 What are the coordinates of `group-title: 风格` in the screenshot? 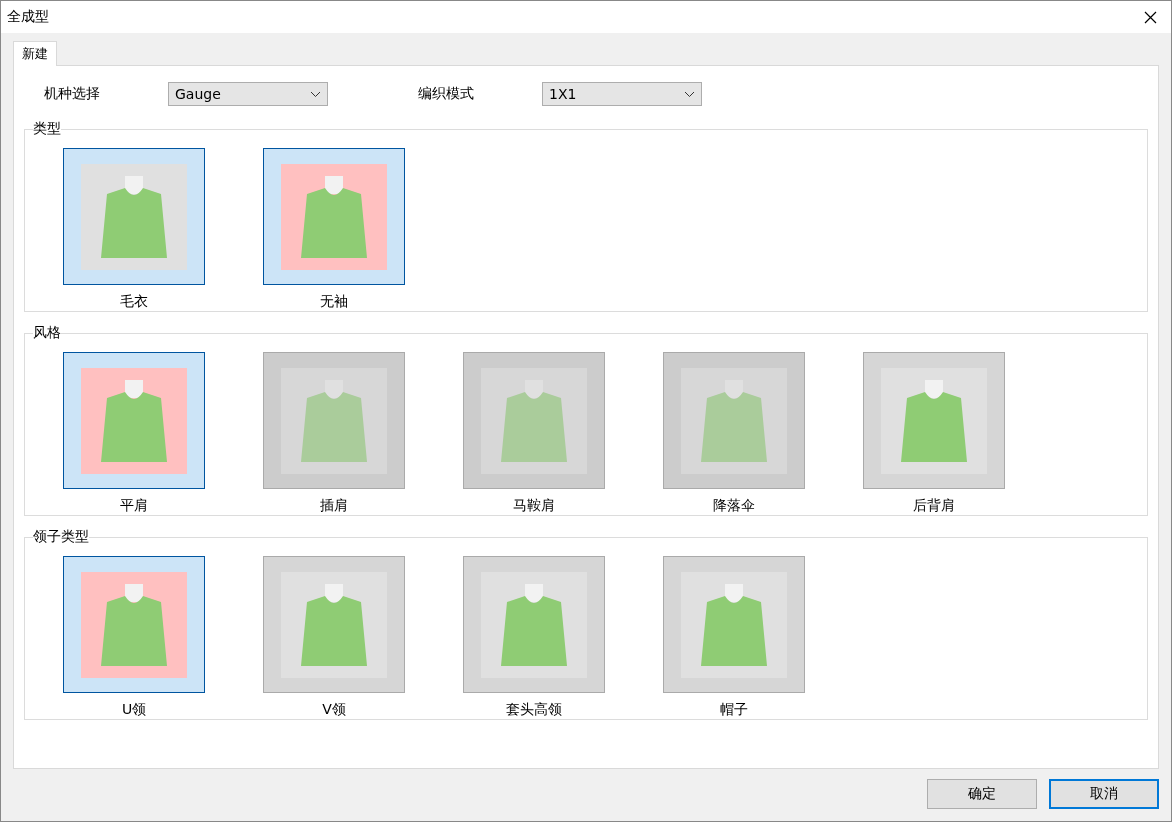 It's located at (47, 333).